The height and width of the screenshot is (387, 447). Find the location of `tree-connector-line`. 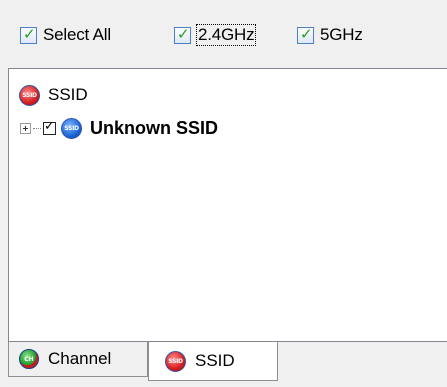

tree-connector-line is located at coordinates (37, 128).